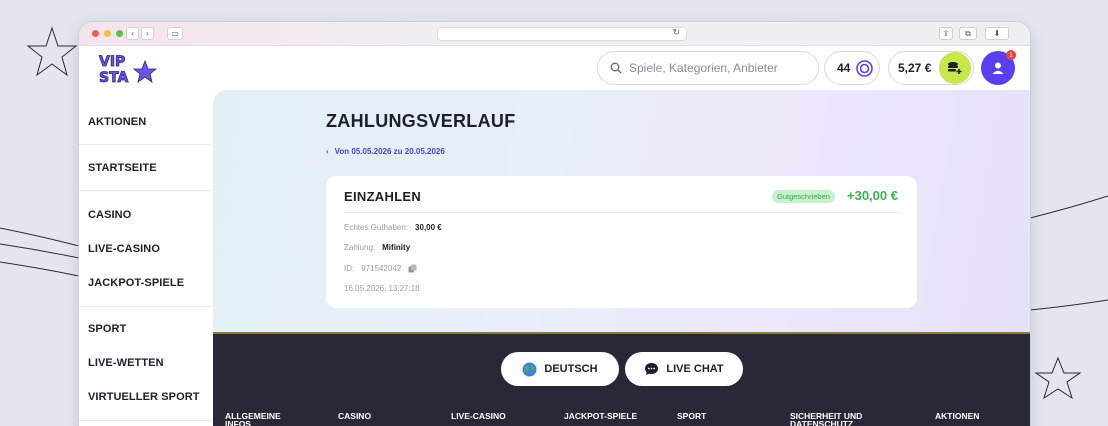 The height and width of the screenshot is (426, 1108). Describe the element at coordinates (376, 227) in the screenshot. I see `balance-label: Echtes Guthaben:` at that location.